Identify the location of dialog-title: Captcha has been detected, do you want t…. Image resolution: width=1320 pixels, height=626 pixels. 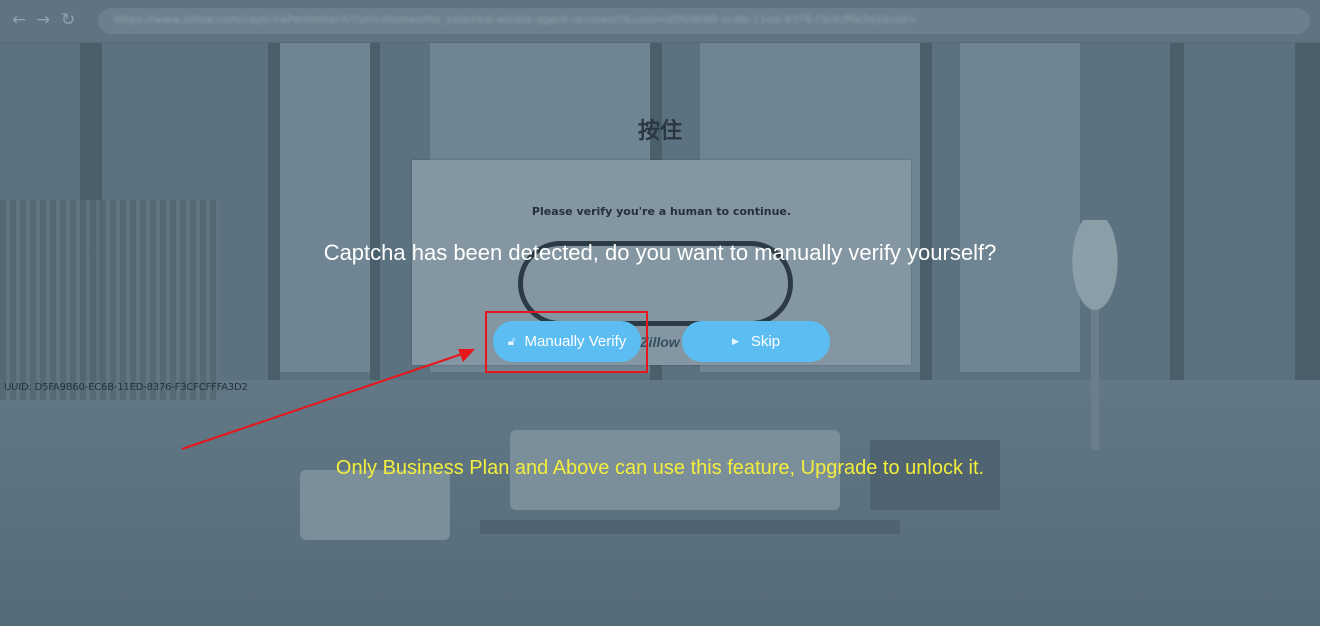
(660, 252).